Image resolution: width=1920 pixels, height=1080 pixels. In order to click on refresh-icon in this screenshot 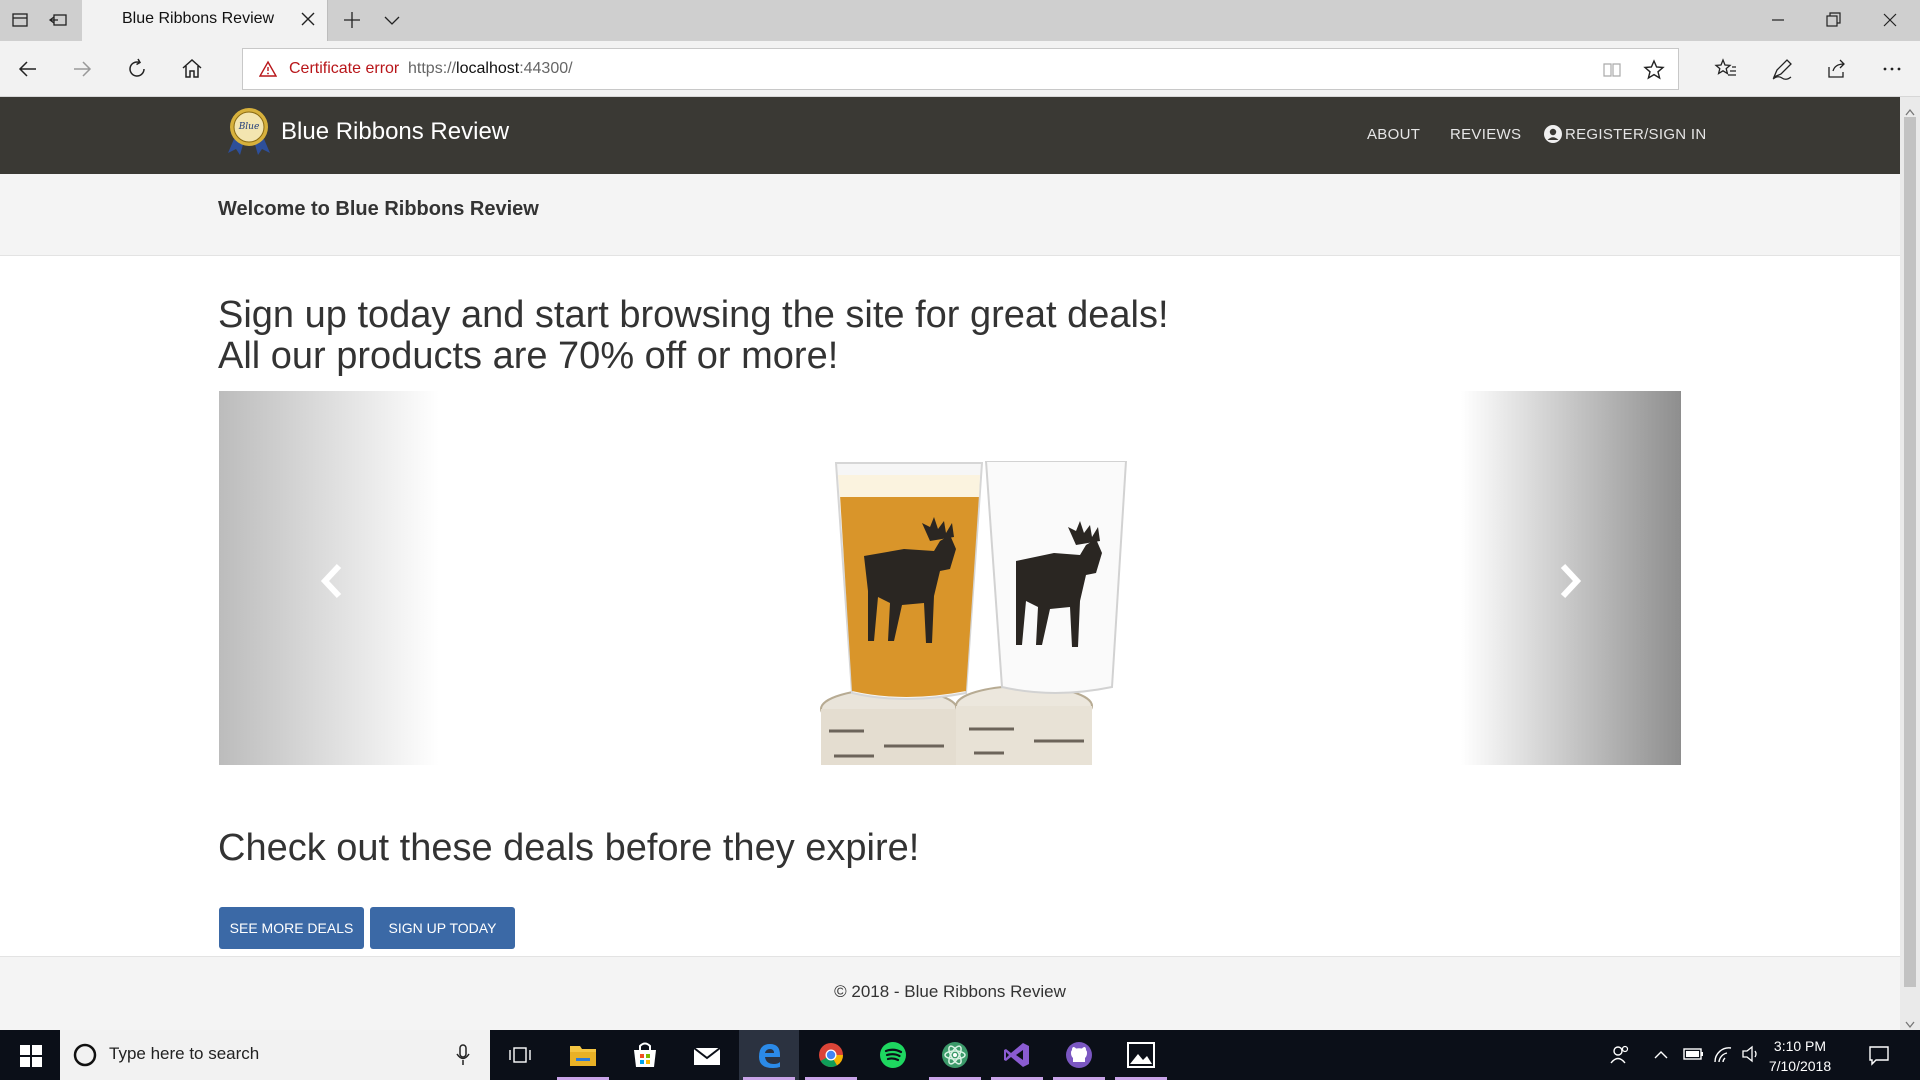, I will do `click(137, 69)`.